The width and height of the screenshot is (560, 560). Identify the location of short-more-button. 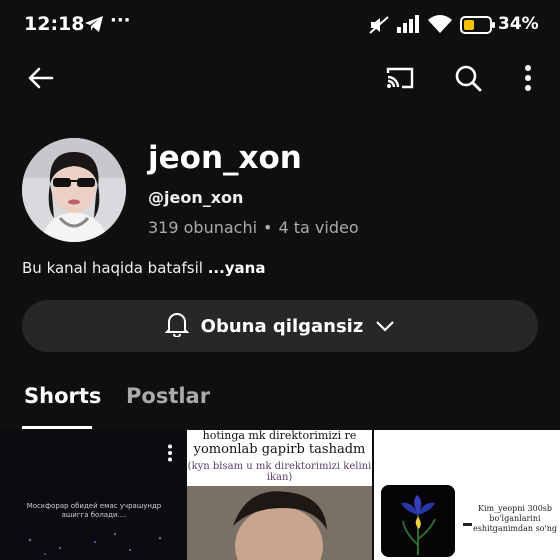
(170, 455).